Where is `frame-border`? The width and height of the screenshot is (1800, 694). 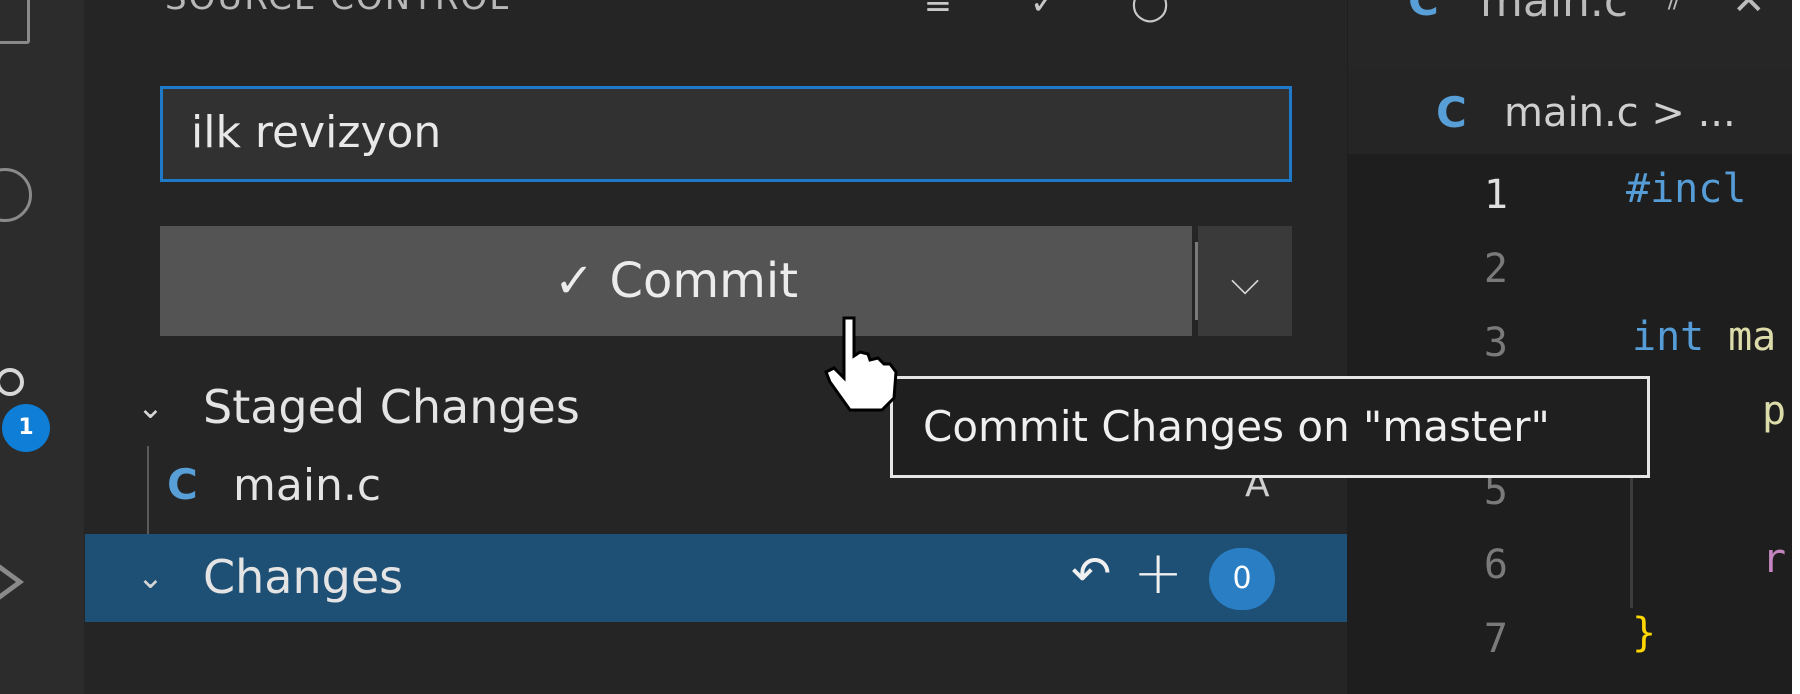 frame-border is located at coordinates (1796, 347).